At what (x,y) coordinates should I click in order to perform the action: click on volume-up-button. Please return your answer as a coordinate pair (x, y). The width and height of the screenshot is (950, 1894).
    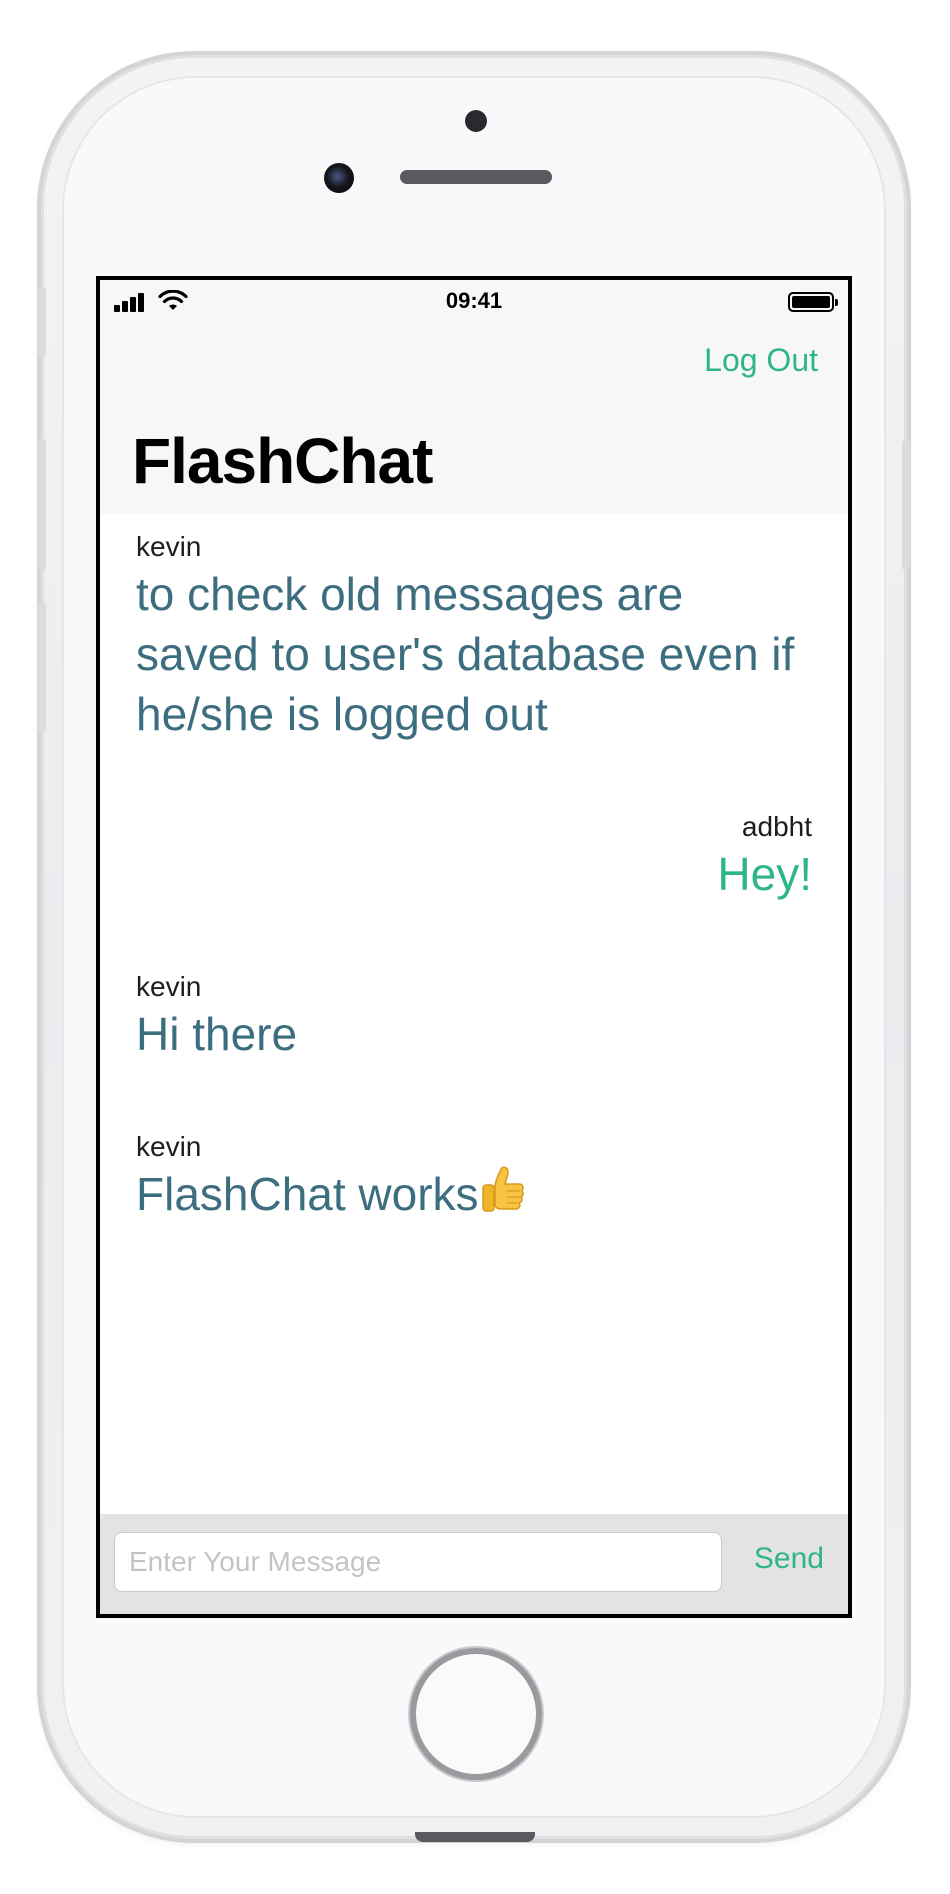
    Looking at the image, I should click on (42, 505).